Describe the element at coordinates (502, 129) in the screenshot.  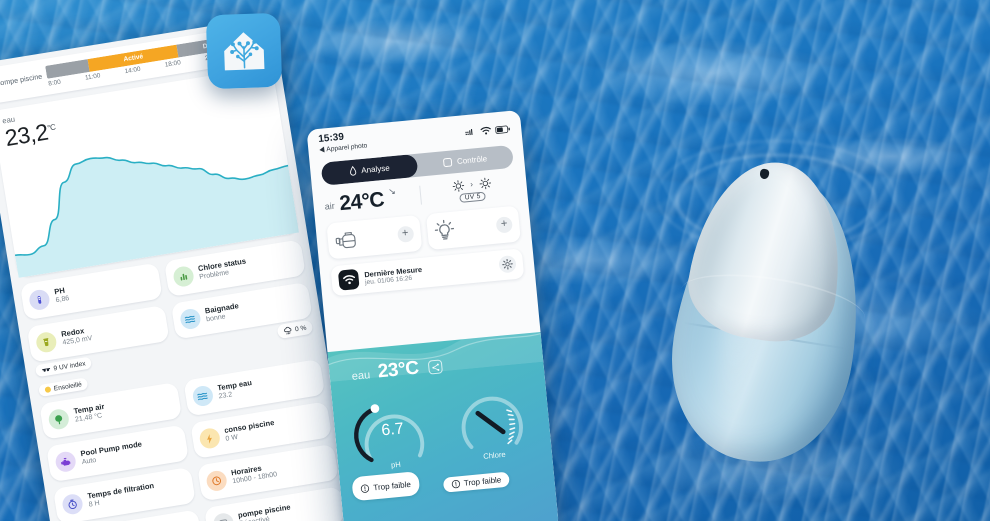
I see `battery-icon` at that location.